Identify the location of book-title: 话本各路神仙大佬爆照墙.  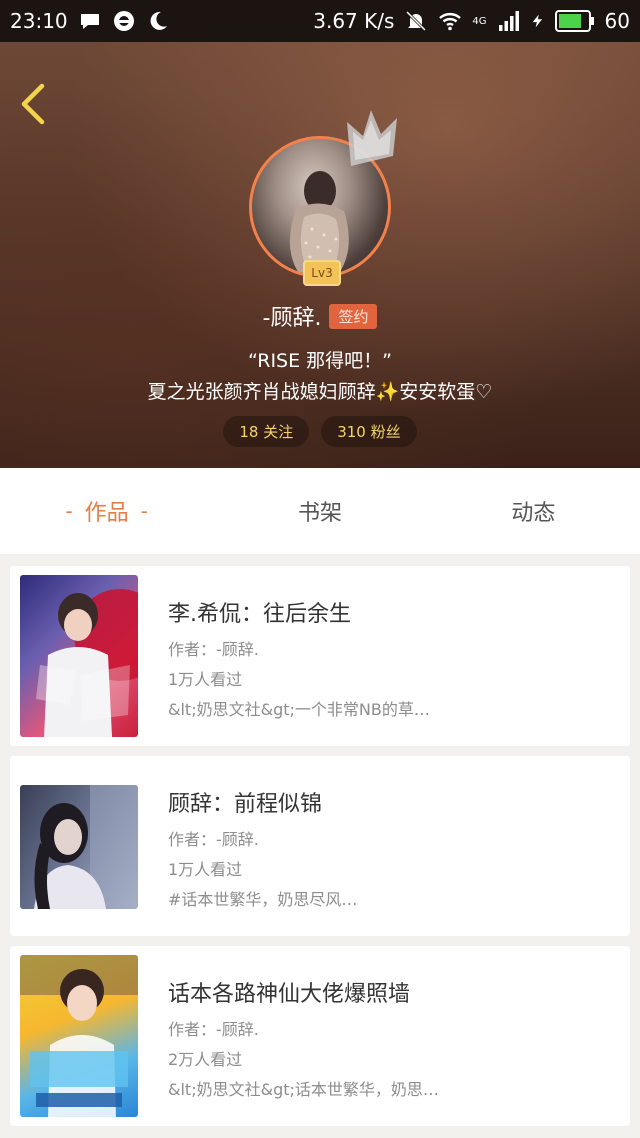
(289, 994).